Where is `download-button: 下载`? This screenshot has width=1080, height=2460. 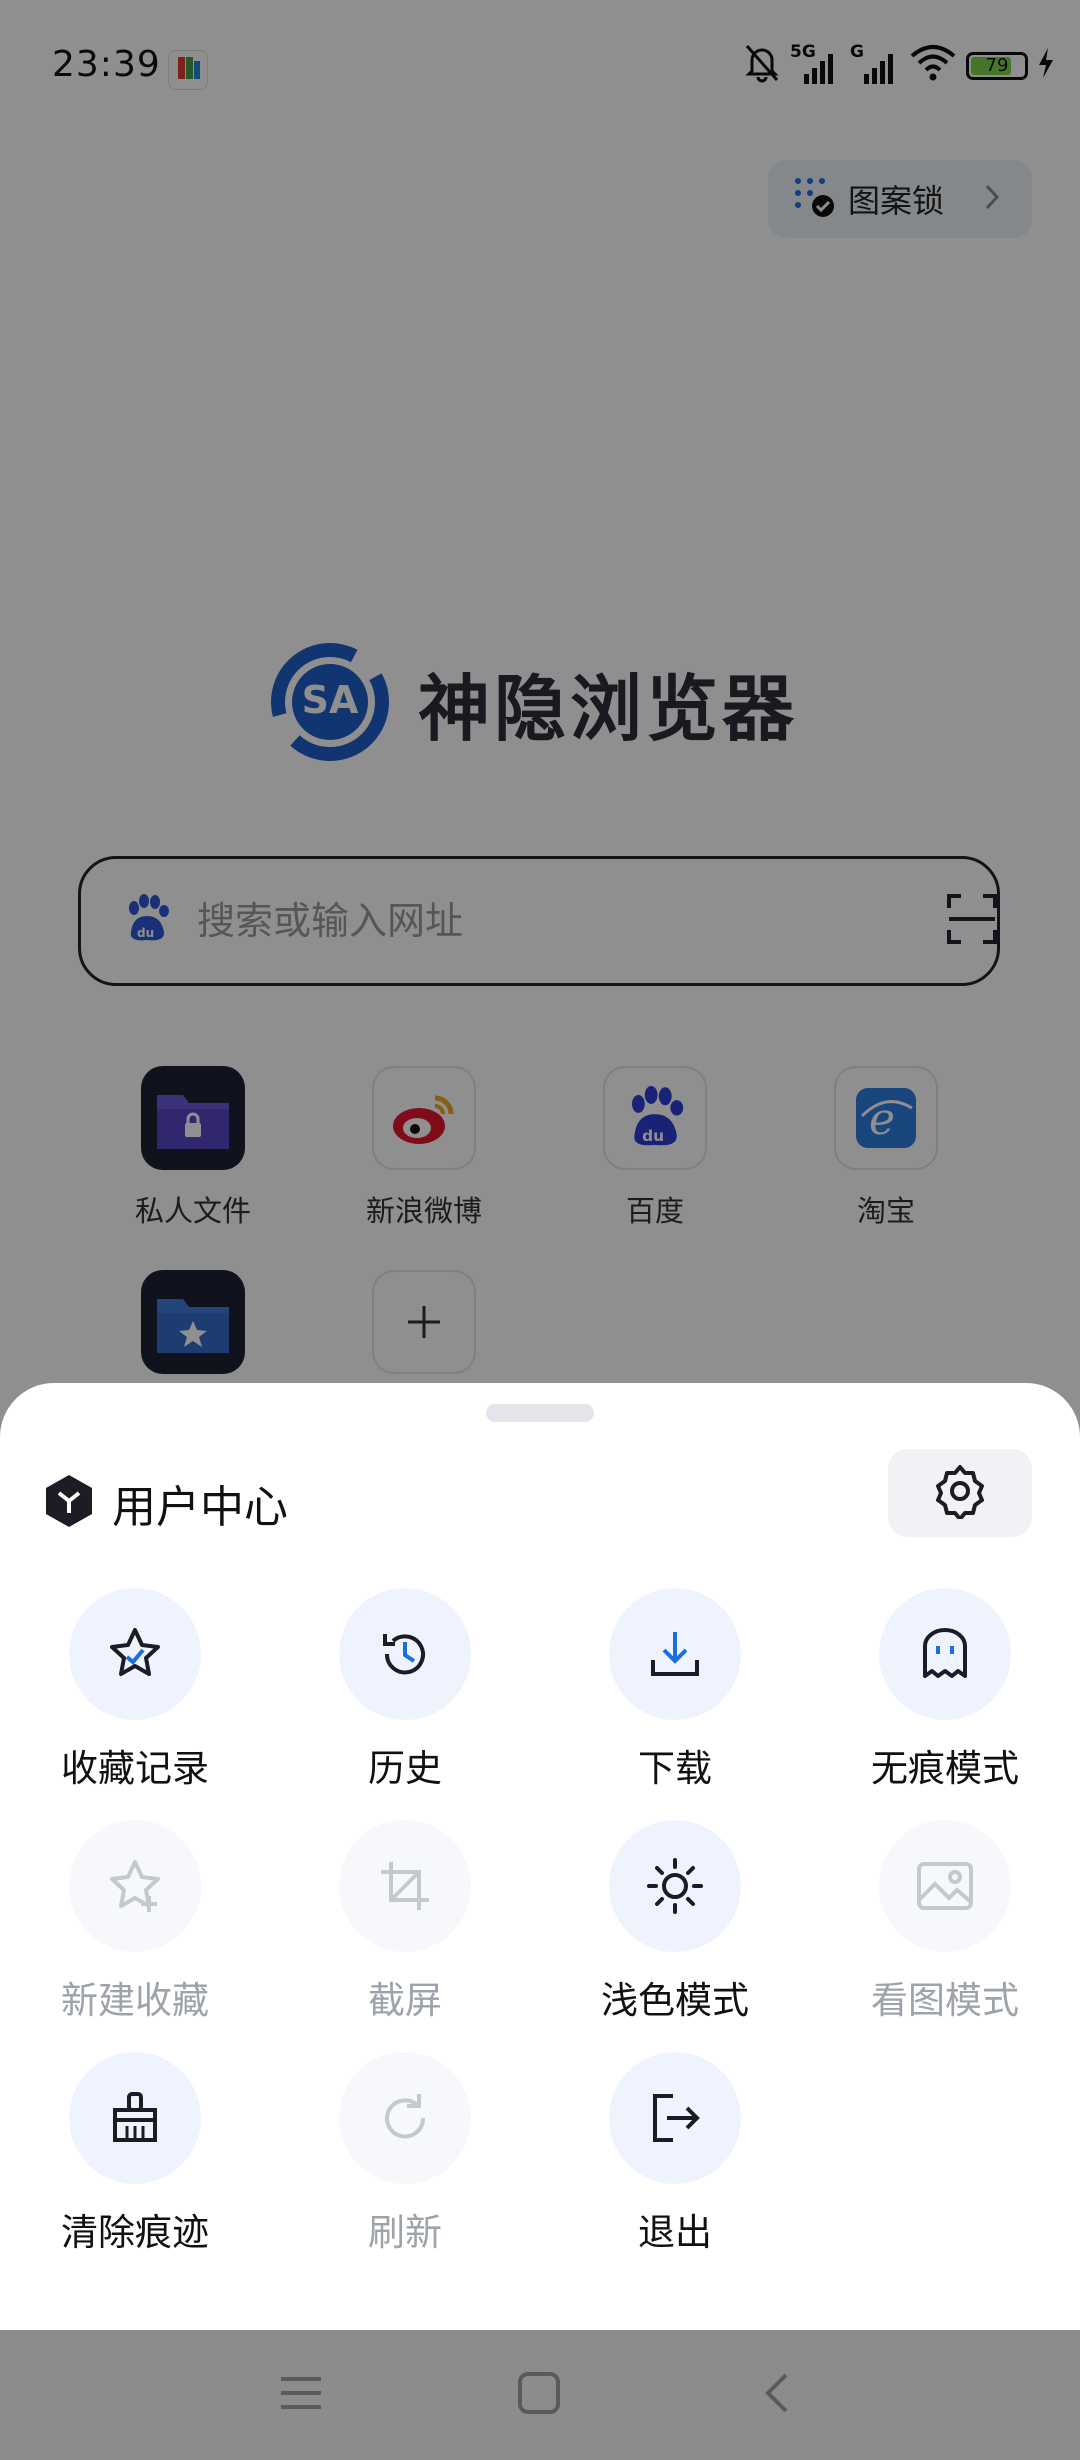 download-button: 下载 is located at coordinates (675, 1690).